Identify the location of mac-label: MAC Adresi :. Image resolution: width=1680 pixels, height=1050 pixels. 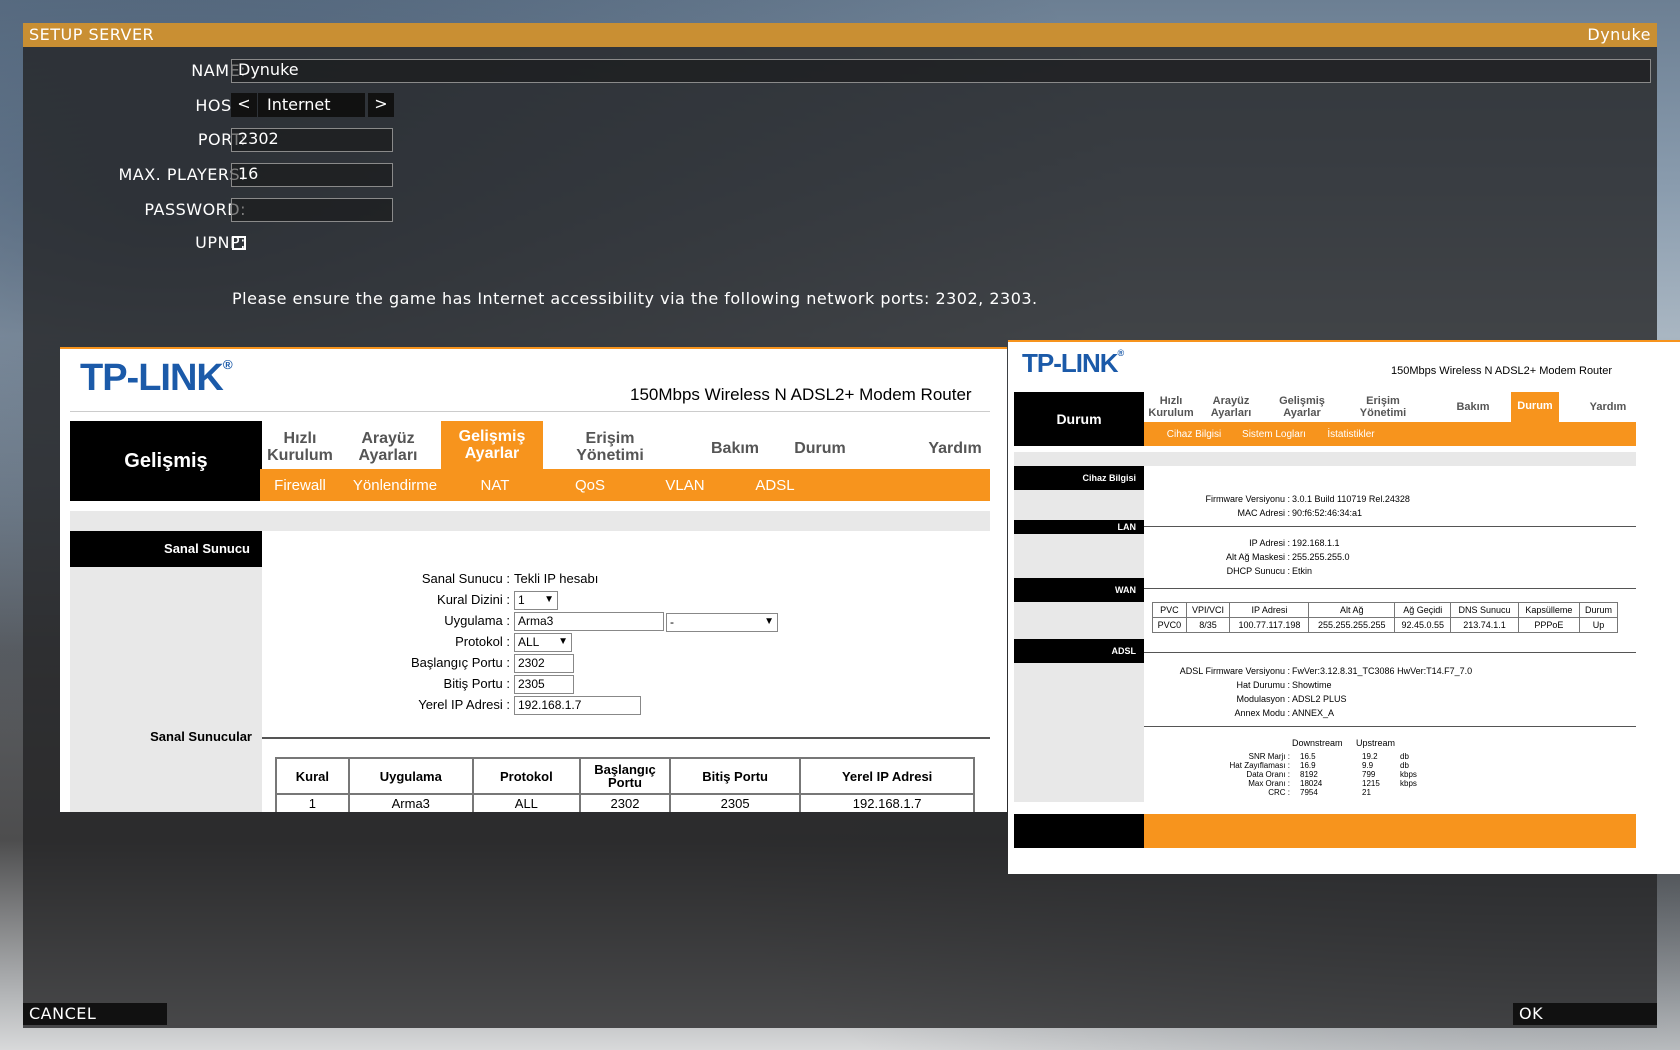
(1263, 513).